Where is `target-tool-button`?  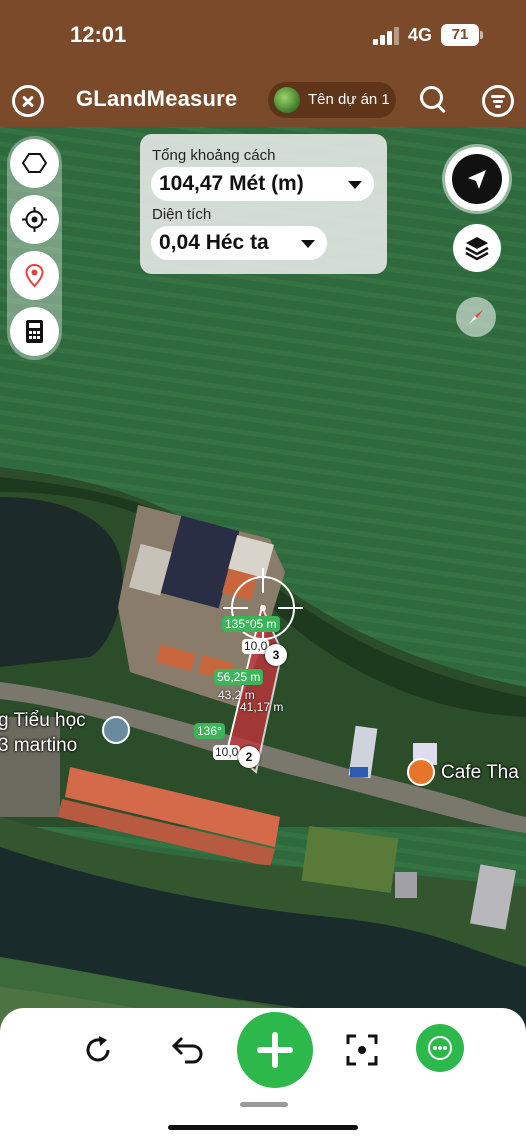 target-tool-button is located at coordinates (34, 219).